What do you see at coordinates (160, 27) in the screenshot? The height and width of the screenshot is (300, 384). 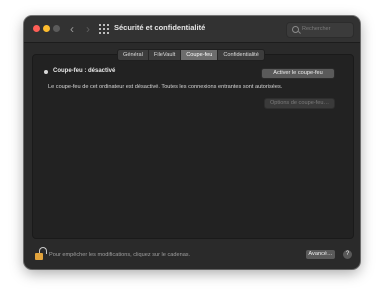 I see `window-title: Sécurité et confidentialité` at bounding box center [160, 27].